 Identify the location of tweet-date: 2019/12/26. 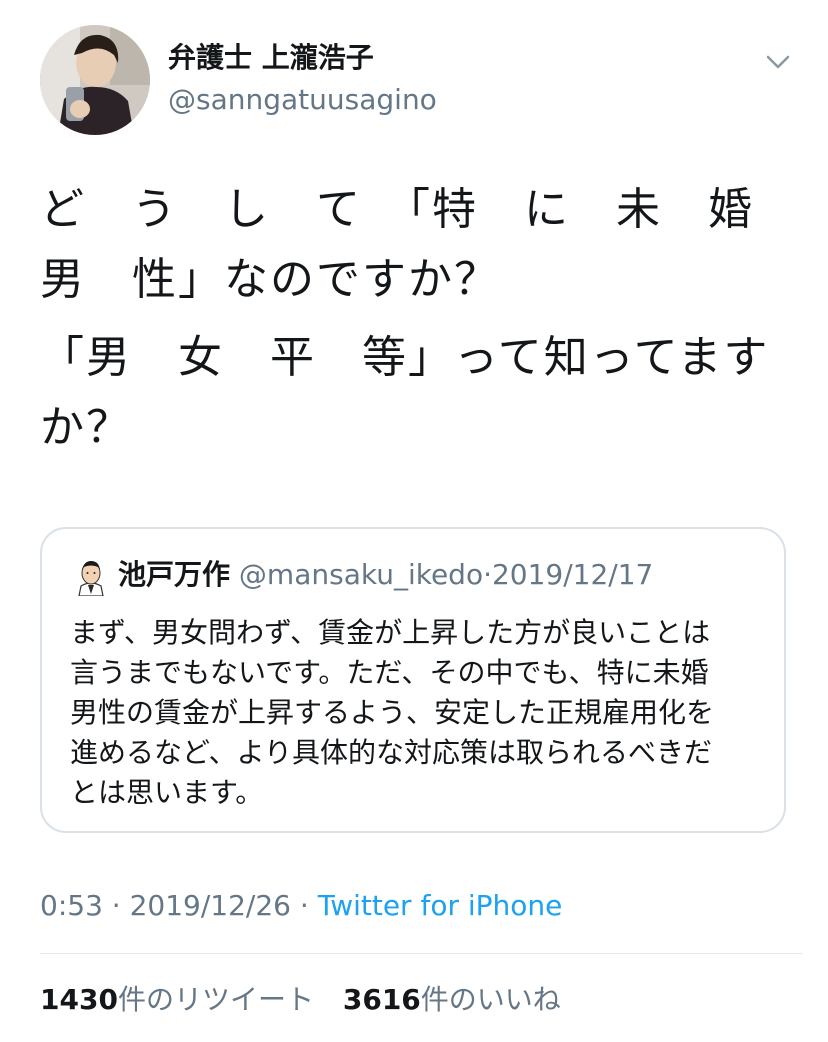
(210, 905).